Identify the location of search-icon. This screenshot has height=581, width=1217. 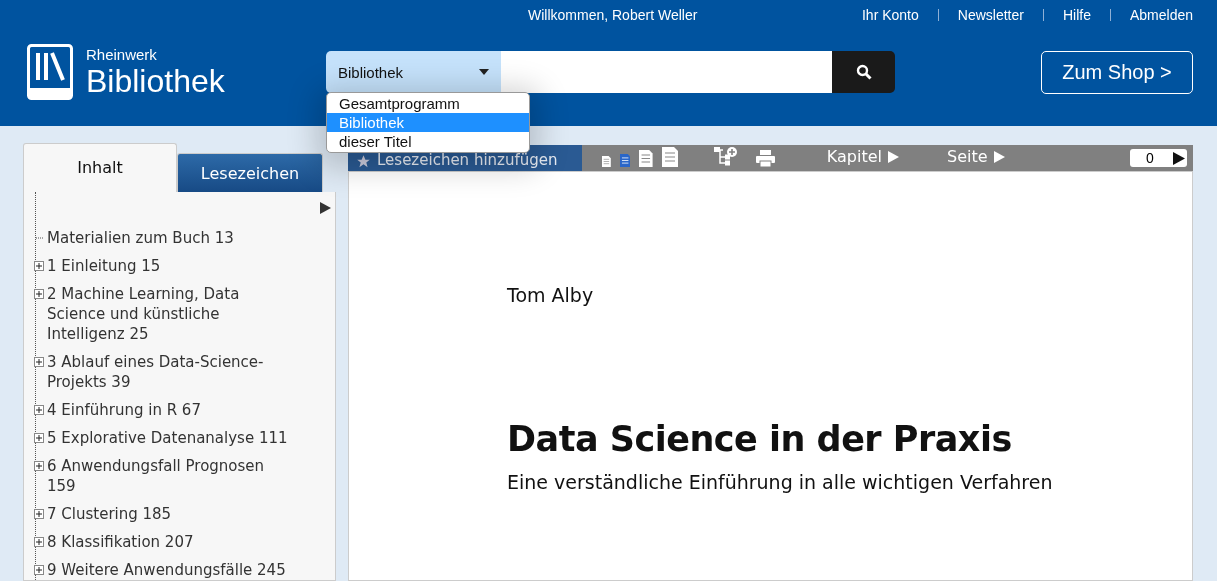
(863, 72).